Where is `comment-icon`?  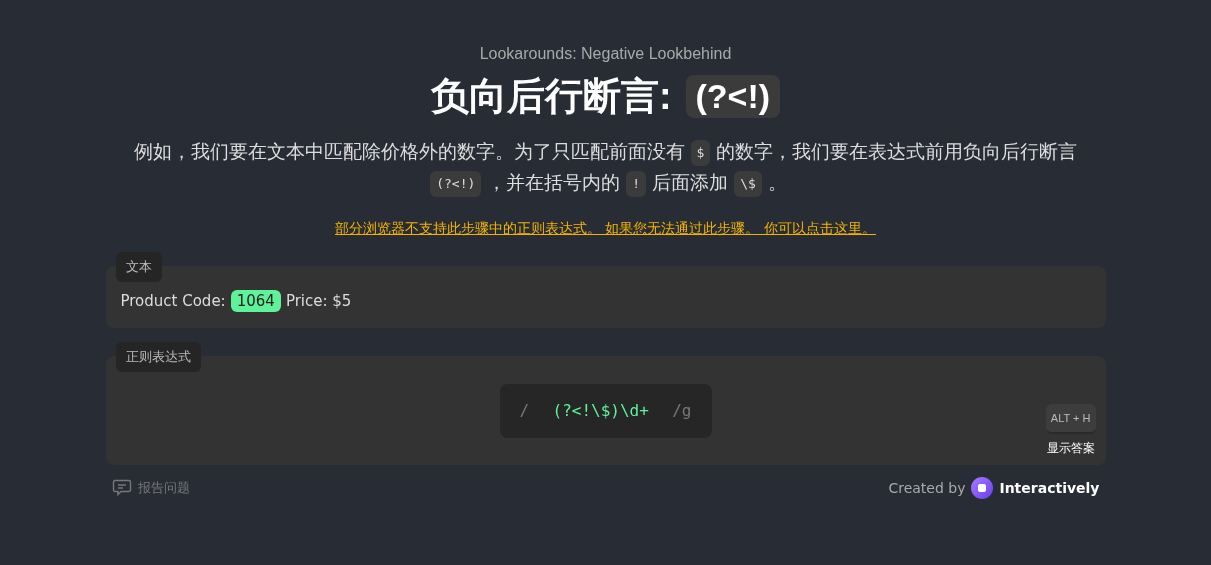 comment-icon is located at coordinates (121, 488).